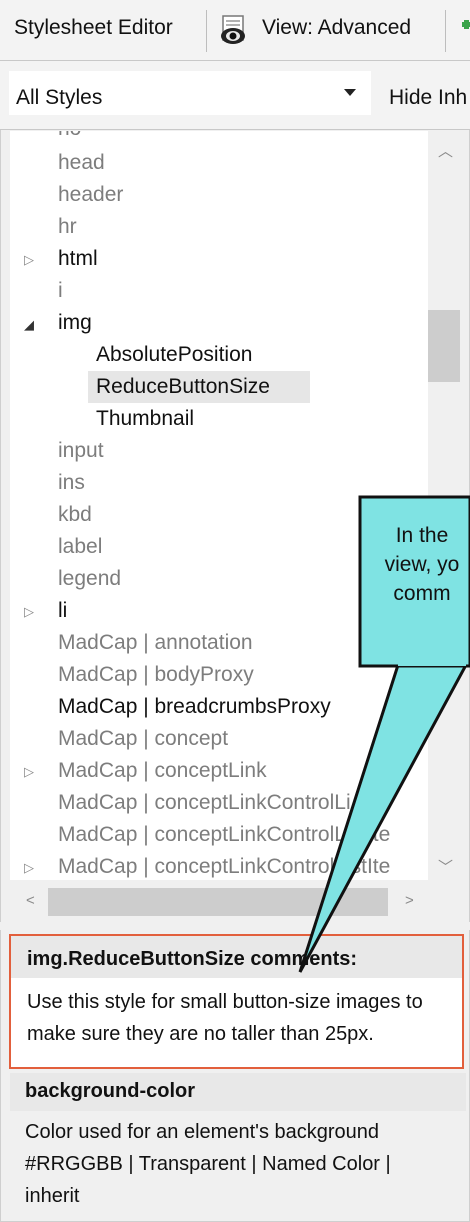 The width and height of the screenshot is (470, 1222). What do you see at coordinates (444, 346) in the screenshot?
I see `vertical-scroll-thumb` at bounding box center [444, 346].